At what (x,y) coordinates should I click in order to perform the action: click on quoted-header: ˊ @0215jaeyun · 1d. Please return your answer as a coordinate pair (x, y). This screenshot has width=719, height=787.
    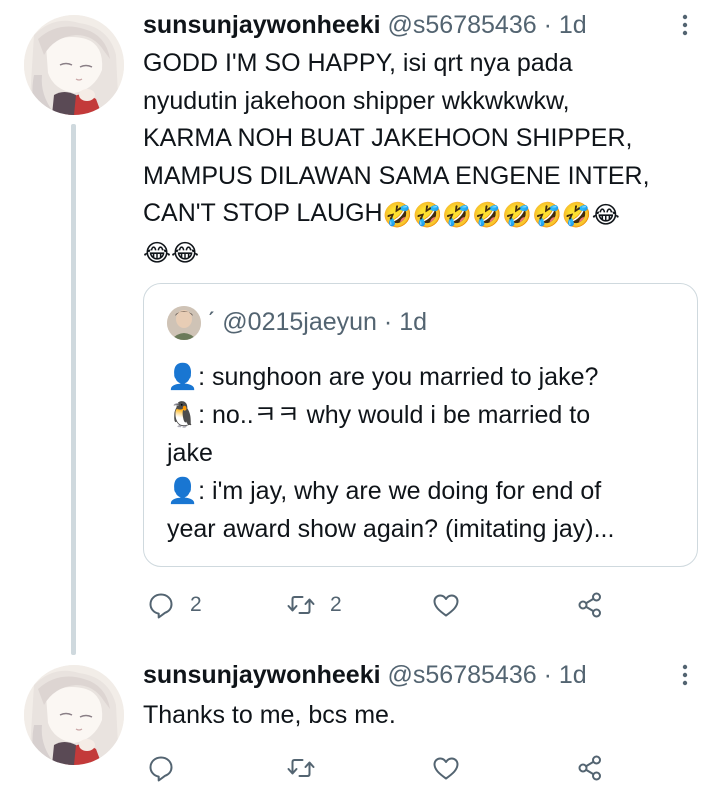
    Looking at the image, I should click on (317, 322).